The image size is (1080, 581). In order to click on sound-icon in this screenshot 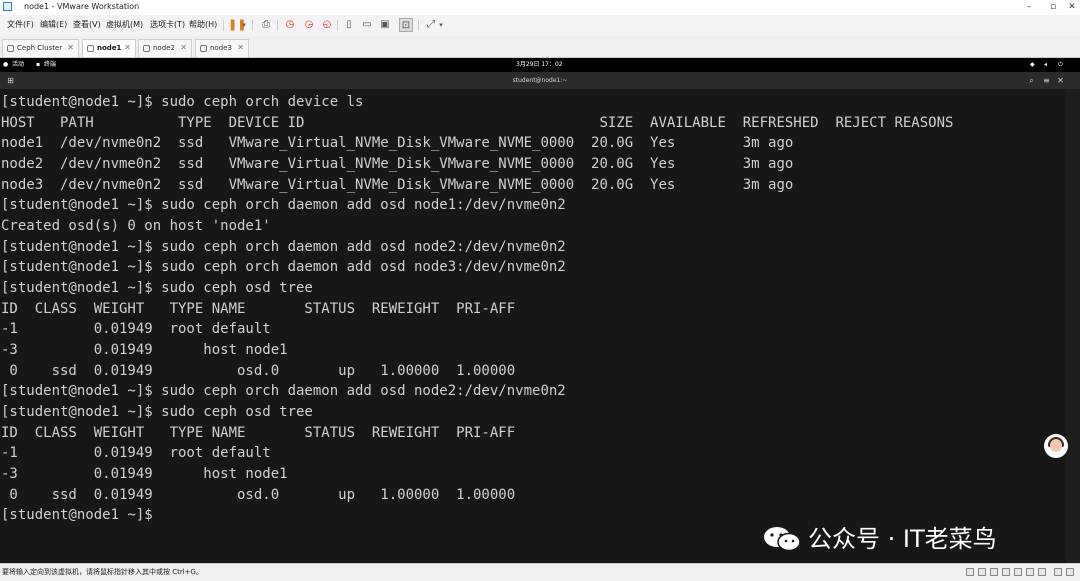, I will do `click(1018, 572)`.